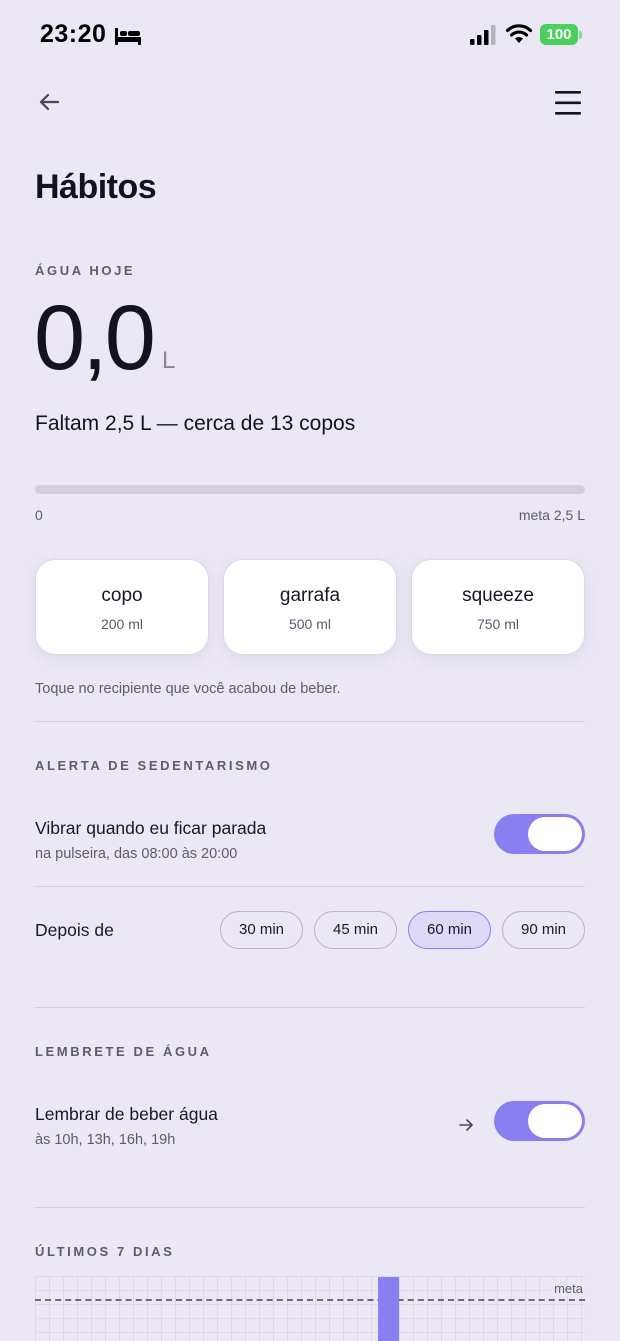 The image size is (620, 1341). Describe the element at coordinates (123, 1051) in the screenshot. I see `reminder-section-label: LEMBRETE DE ÁGUA` at that location.